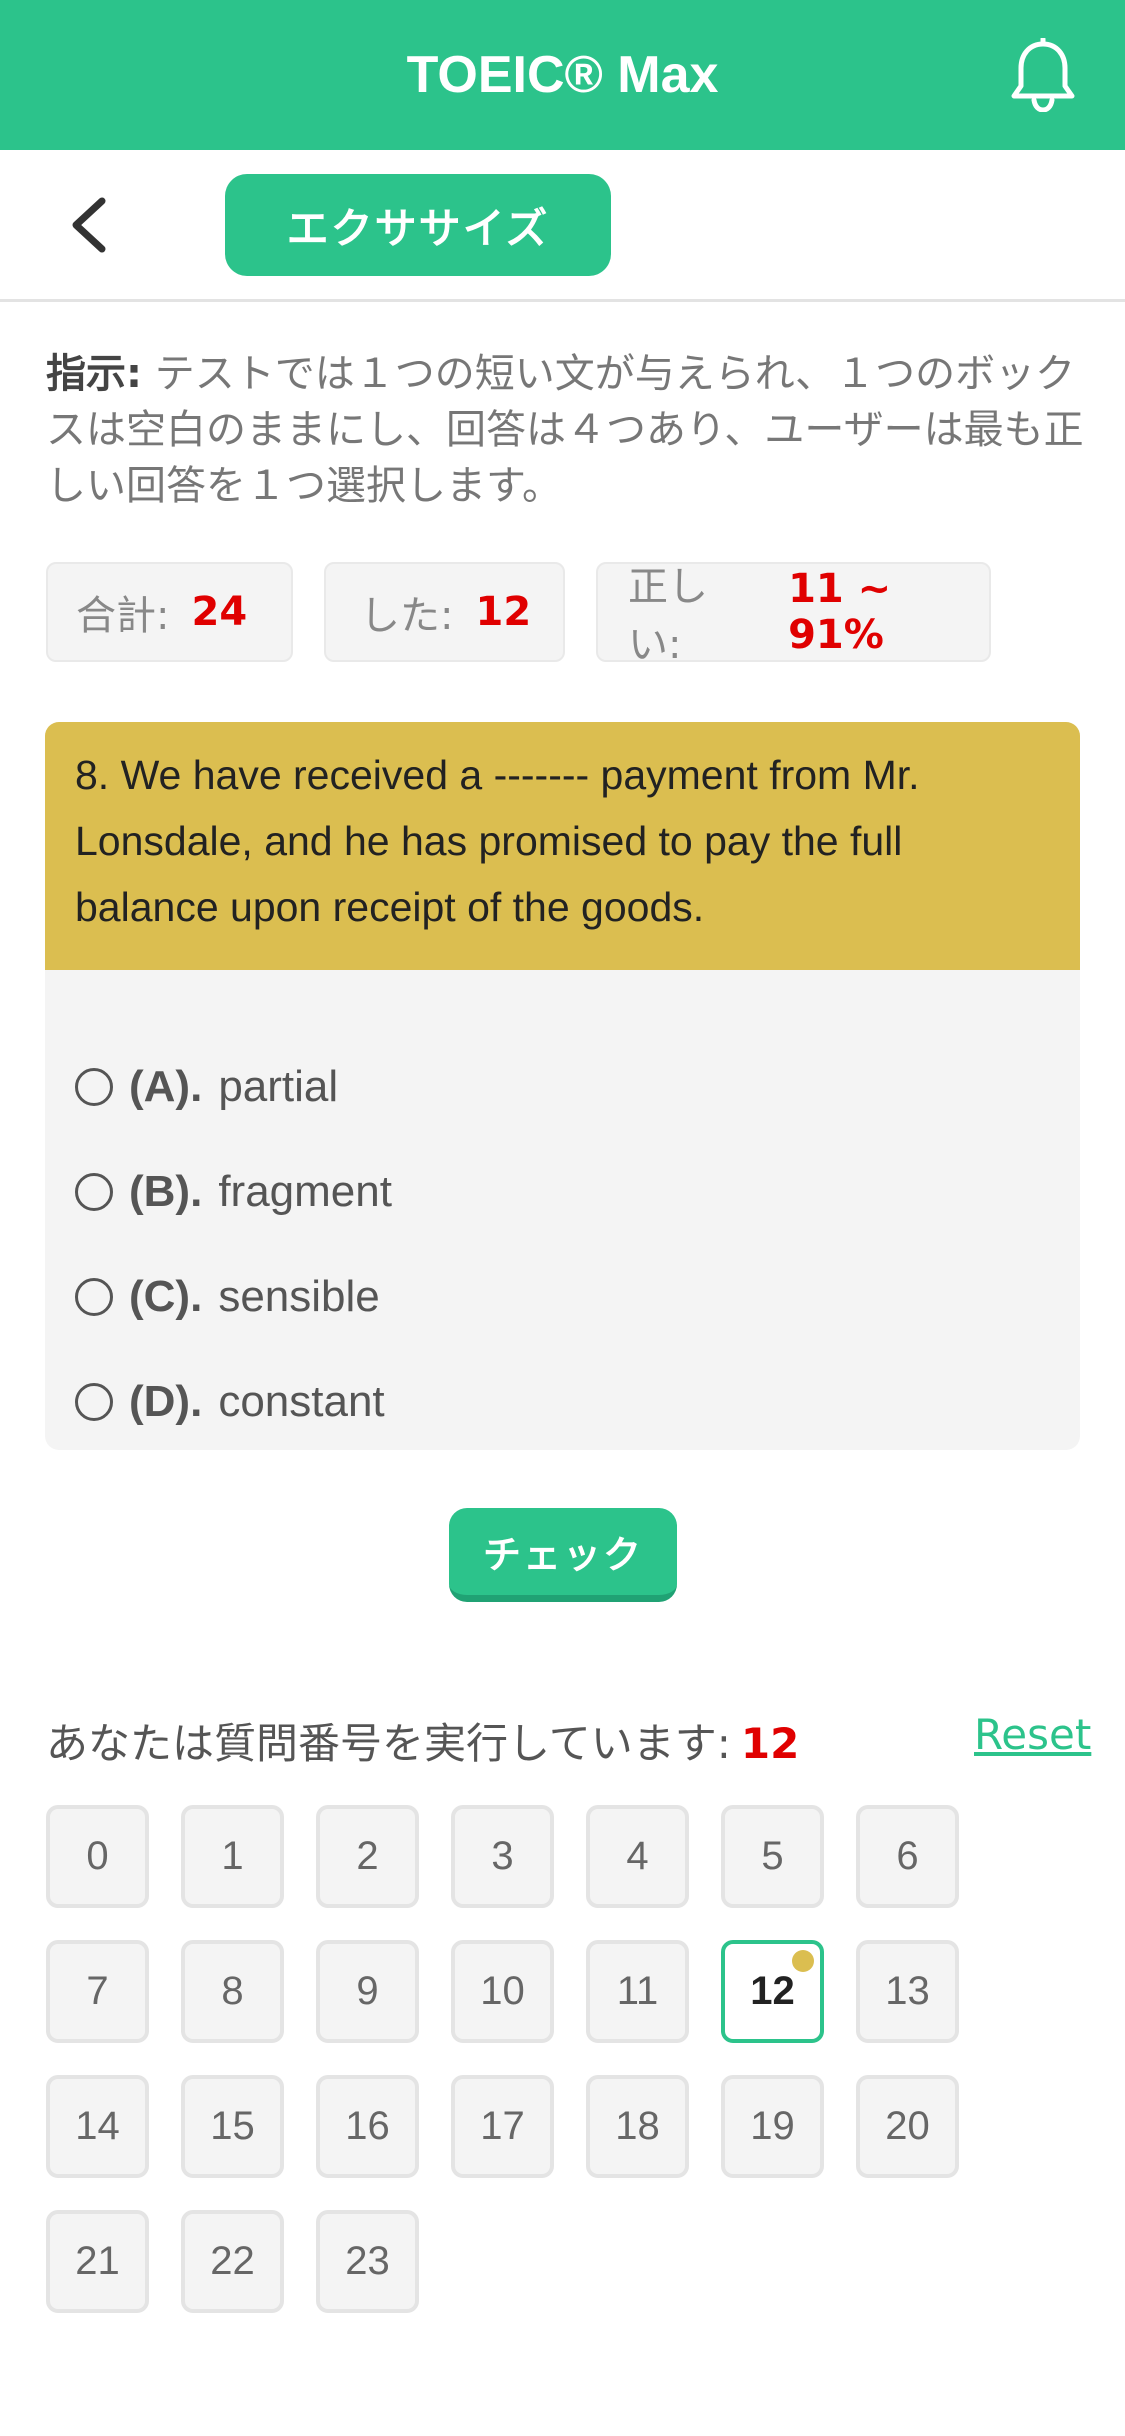 Image resolution: width=1125 pixels, height=2436 pixels. I want to click on sub-toolbar: エクササイズ, so click(562, 226).